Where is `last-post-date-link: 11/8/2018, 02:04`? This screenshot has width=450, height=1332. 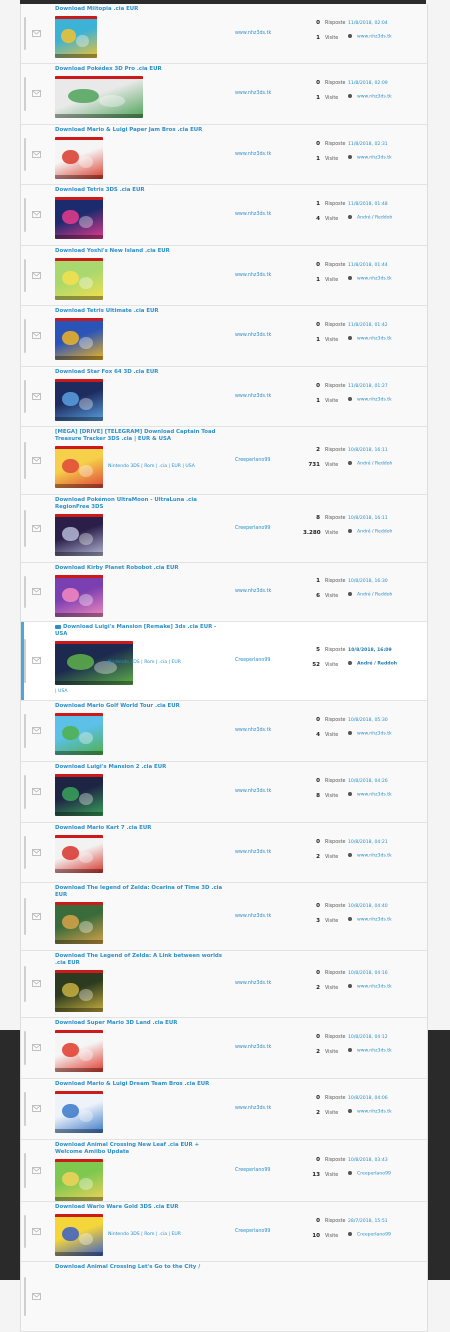
last-post-date-link: 11/8/2018, 02:04 is located at coordinates (387, 23).